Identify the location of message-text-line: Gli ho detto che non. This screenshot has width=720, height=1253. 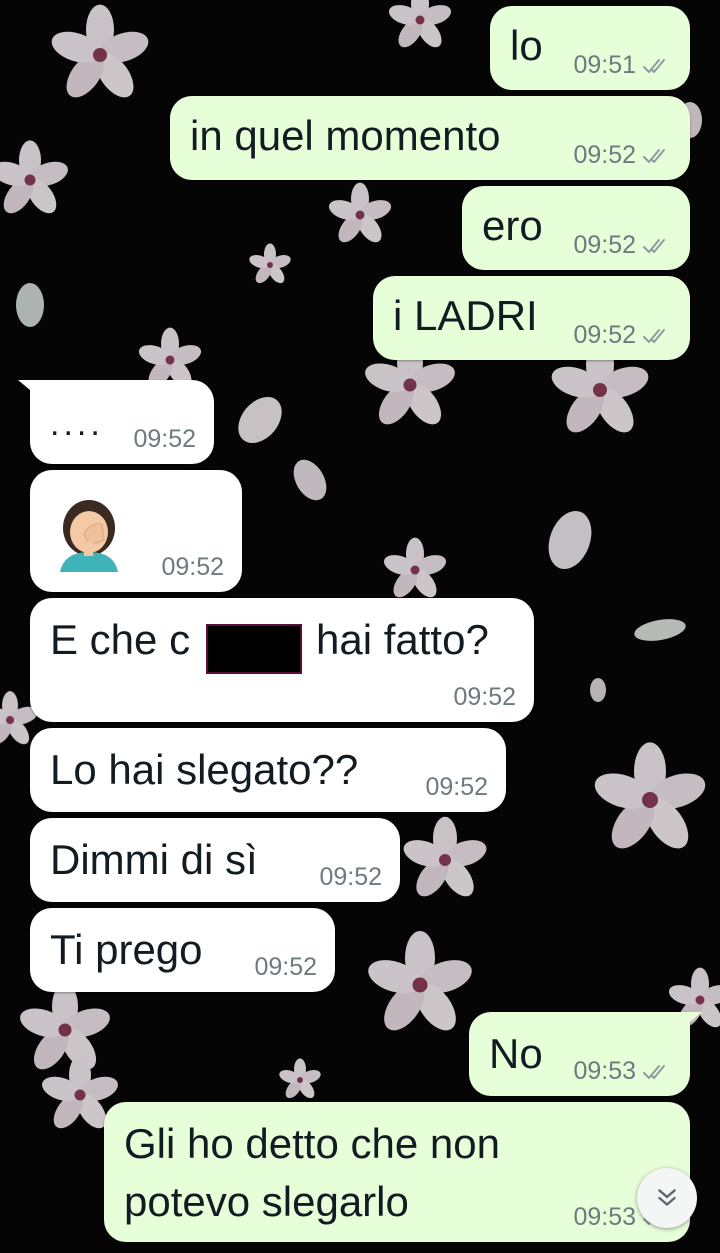
(312, 1143).